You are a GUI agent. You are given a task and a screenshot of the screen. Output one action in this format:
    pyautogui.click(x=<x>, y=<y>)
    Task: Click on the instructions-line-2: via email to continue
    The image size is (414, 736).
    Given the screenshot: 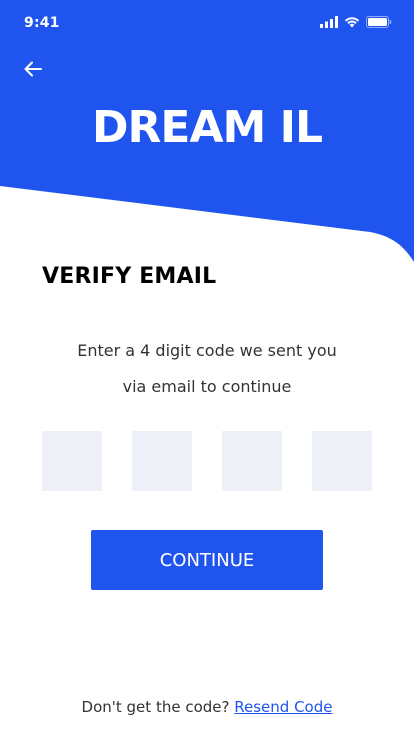 What is the action you would take?
    pyautogui.click(x=207, y=386)
    